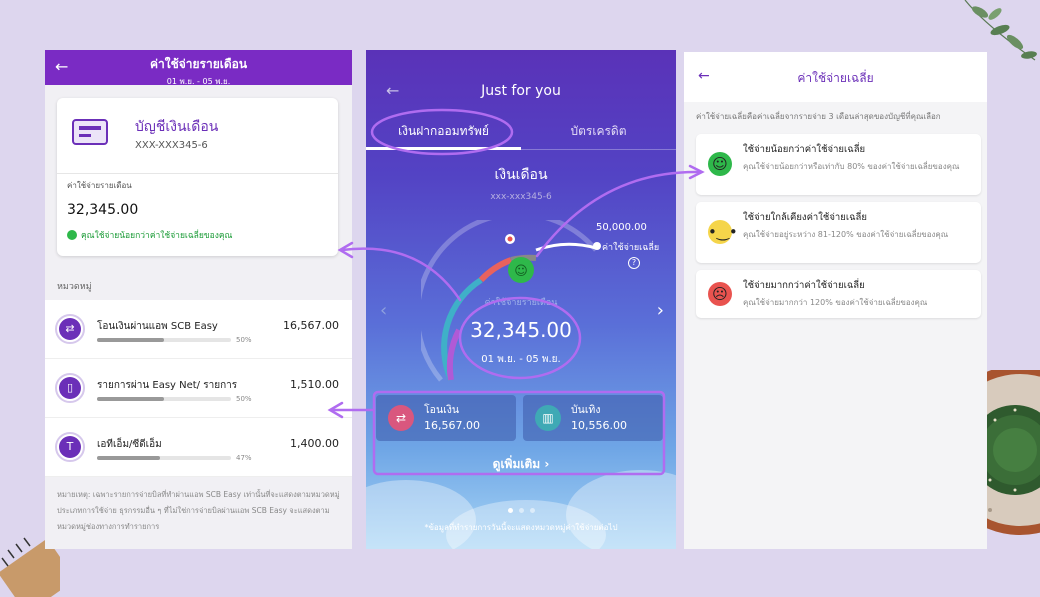  I want to click on app-header: ← ค่าใช้จ่ายเฉลี่ย, so click(835, 77).